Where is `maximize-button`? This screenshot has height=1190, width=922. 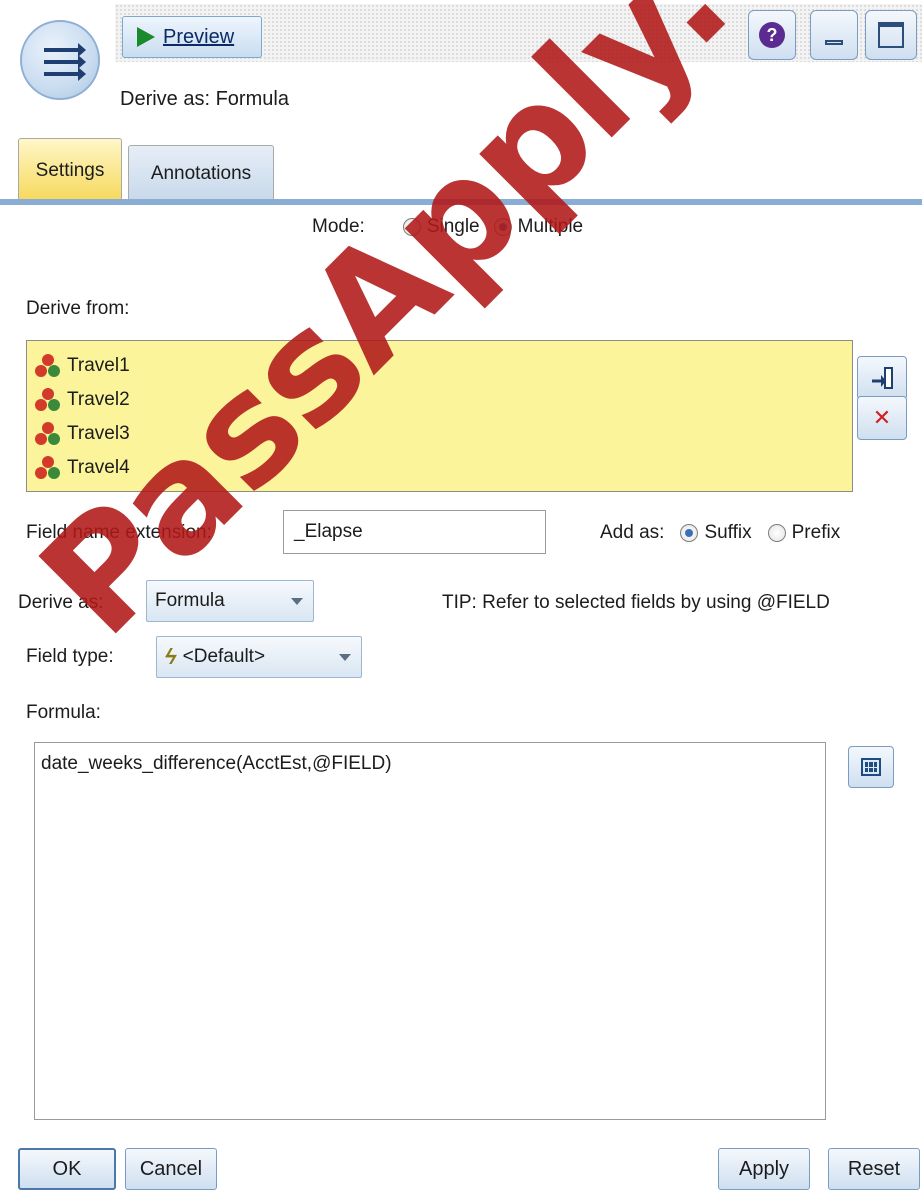
maximize-button is located at coordinates (891, 35).